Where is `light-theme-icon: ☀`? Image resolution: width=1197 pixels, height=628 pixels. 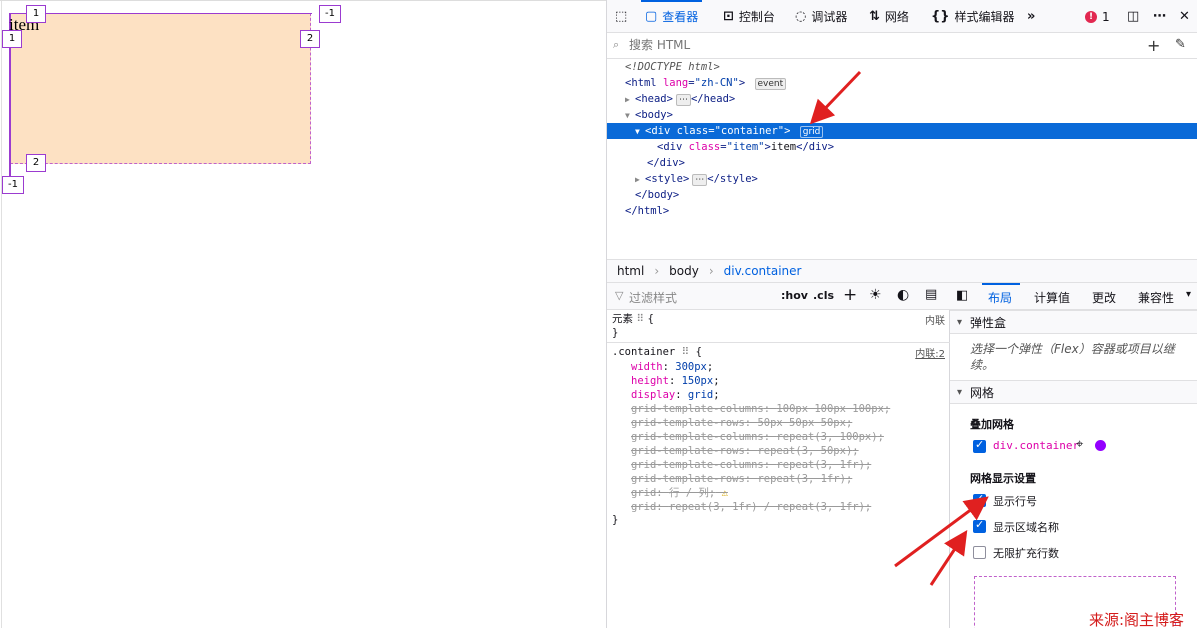 light-theme-icon: ☀ is located at coordinates (875, 295).